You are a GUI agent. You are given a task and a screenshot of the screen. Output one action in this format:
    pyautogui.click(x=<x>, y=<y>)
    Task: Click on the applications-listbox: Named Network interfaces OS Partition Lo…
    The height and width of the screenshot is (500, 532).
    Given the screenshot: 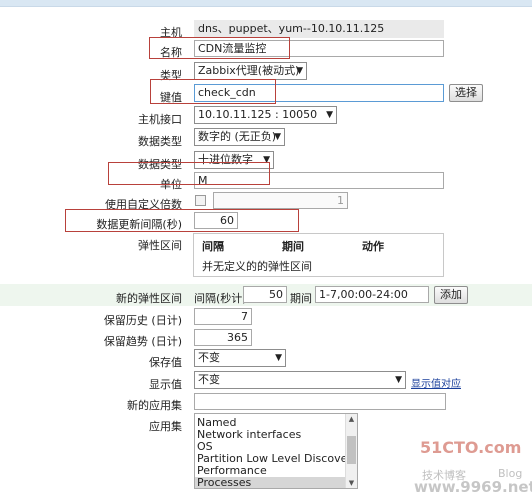 What is the action you would take?
    pyautogui.click(x=276, y=451)
    